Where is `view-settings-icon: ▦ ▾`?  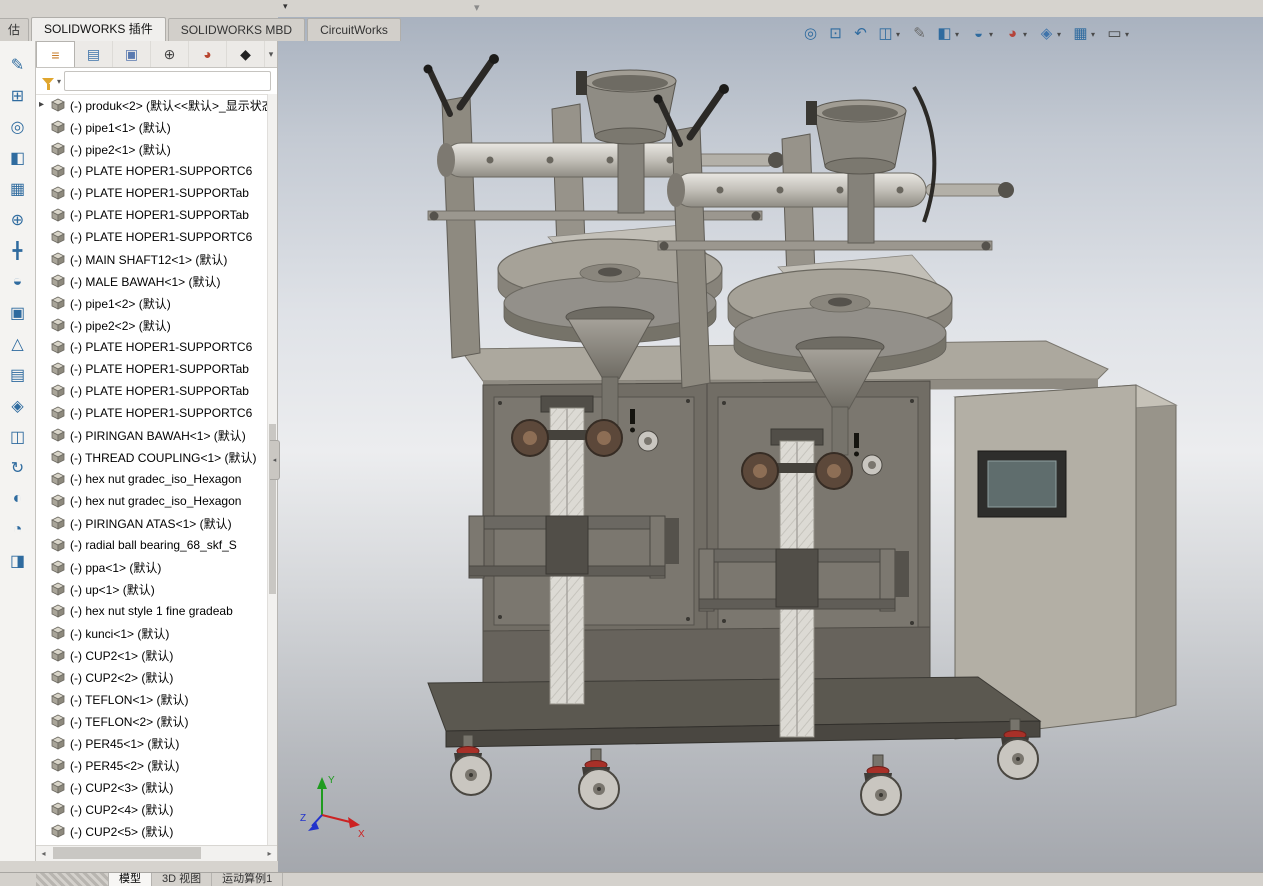 view-settings-icon: ▦ ▾ is located at coordinates (1085, 34).